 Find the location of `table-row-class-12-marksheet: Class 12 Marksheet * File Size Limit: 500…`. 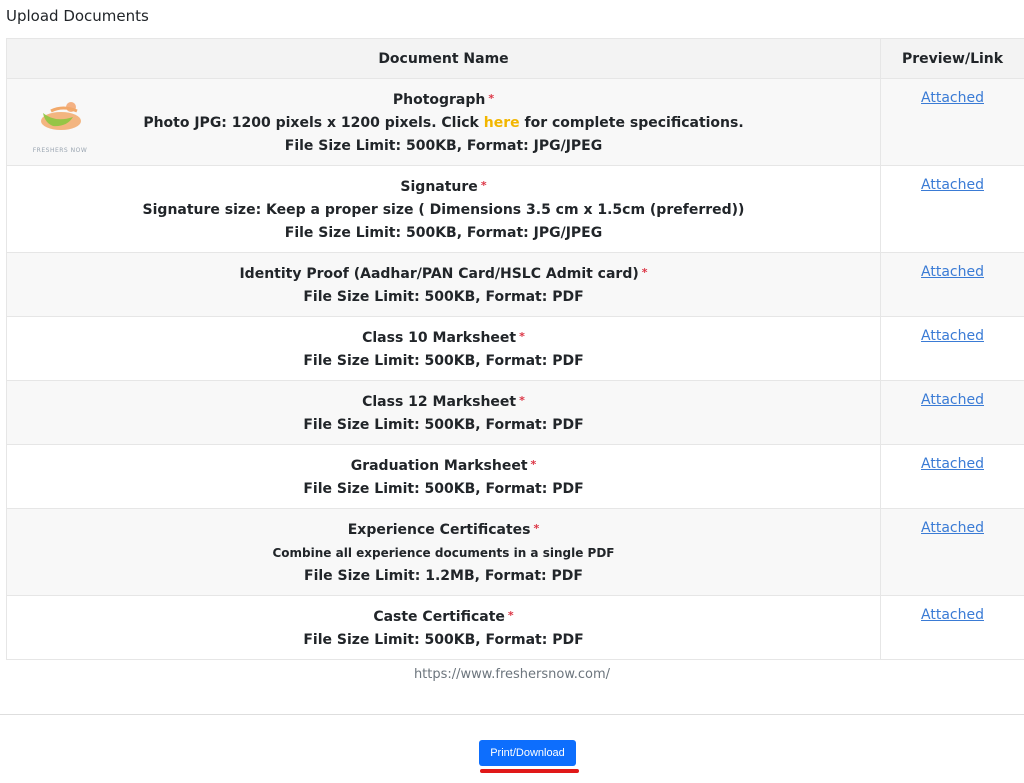

table-row-class-12-marksheet: Class 12 Marksheet * File Size Limit: 500… is located at coordinates (515, 412).